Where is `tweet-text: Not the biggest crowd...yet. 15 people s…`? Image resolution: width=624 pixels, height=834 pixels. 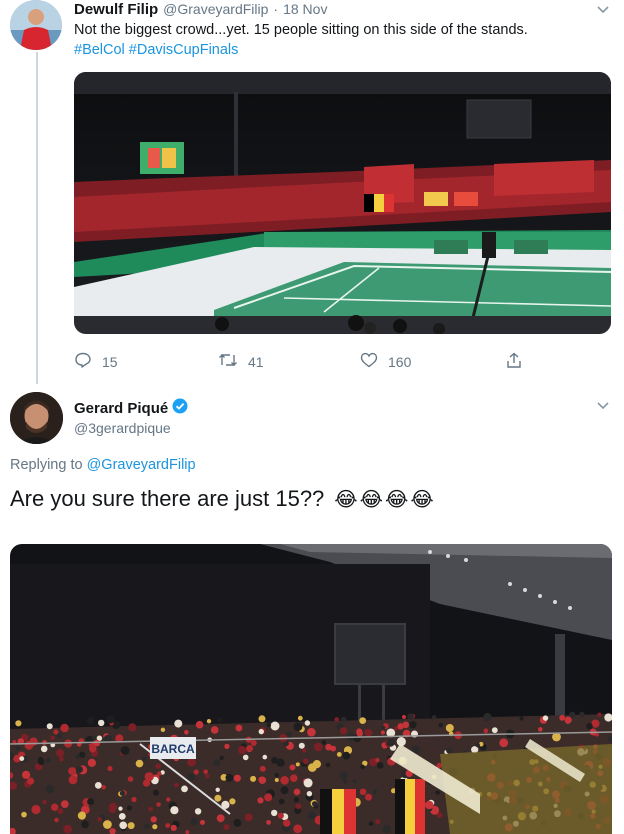
tweet-text: Not the biggest crowd...yet. 15 people s… is located at coordinates (301, 30).